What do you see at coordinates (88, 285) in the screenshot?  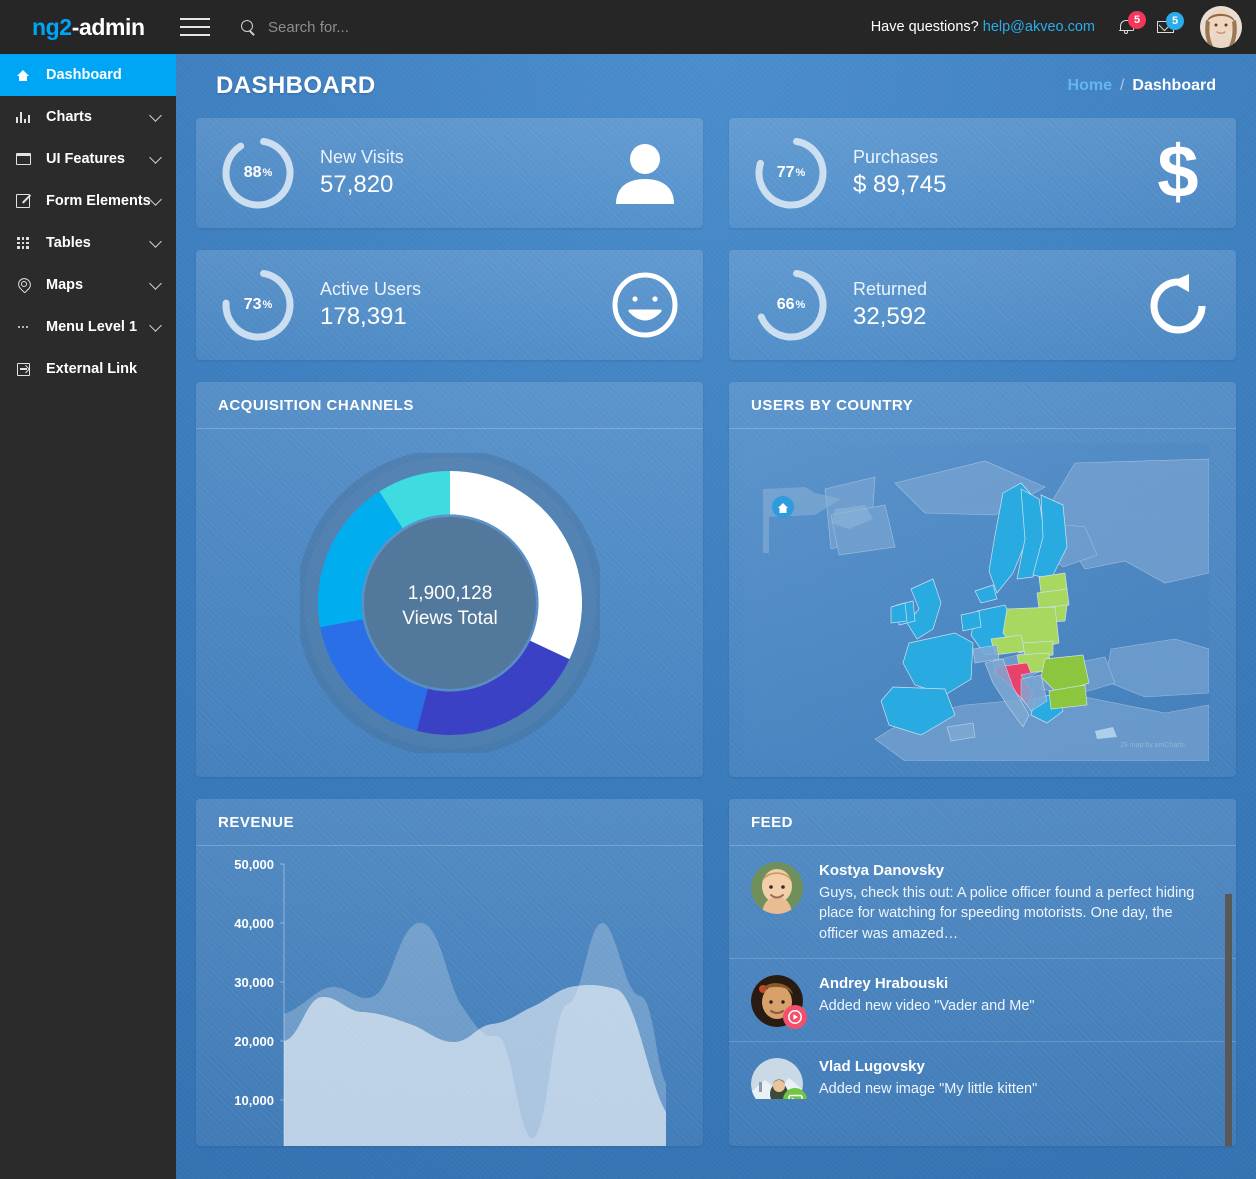 I see `sidebar-item-maps: Maps` at bounding box center [88, 285].